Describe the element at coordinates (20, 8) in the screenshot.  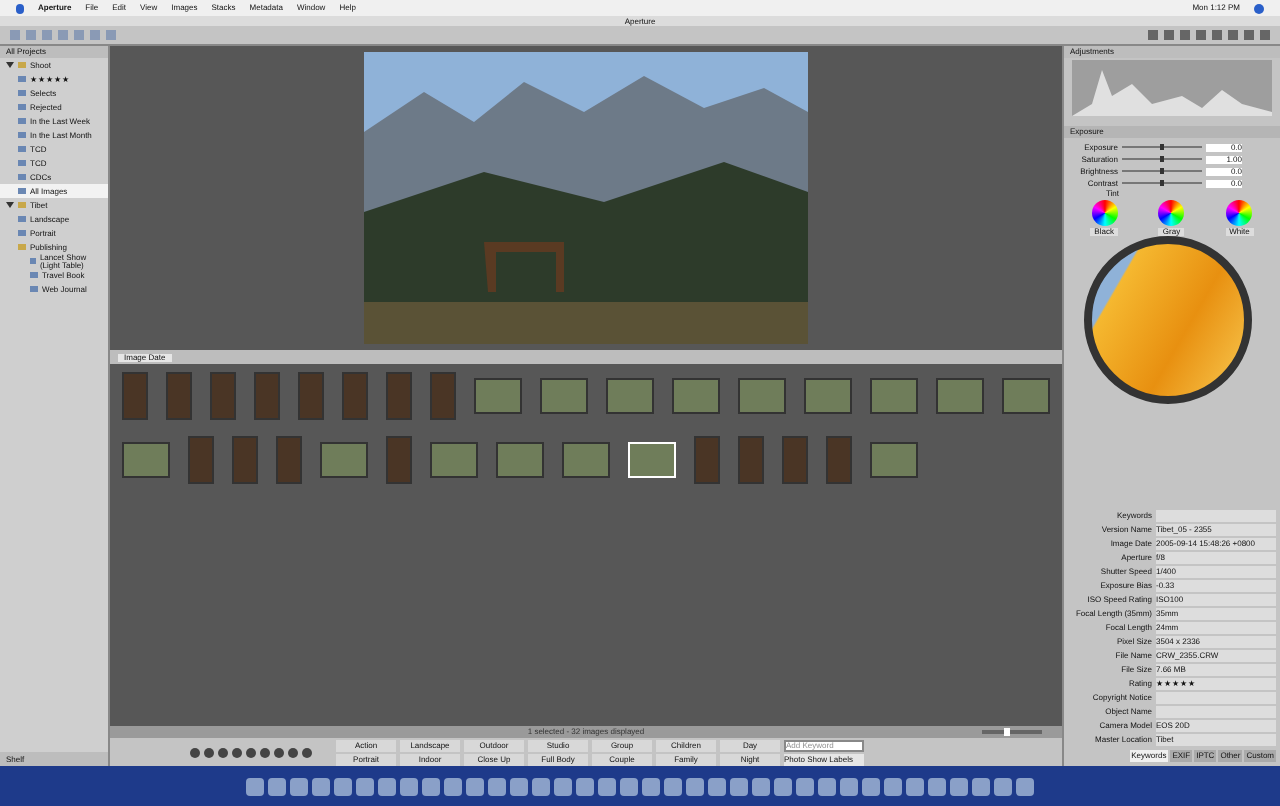
I see `apple-icon` at that location.